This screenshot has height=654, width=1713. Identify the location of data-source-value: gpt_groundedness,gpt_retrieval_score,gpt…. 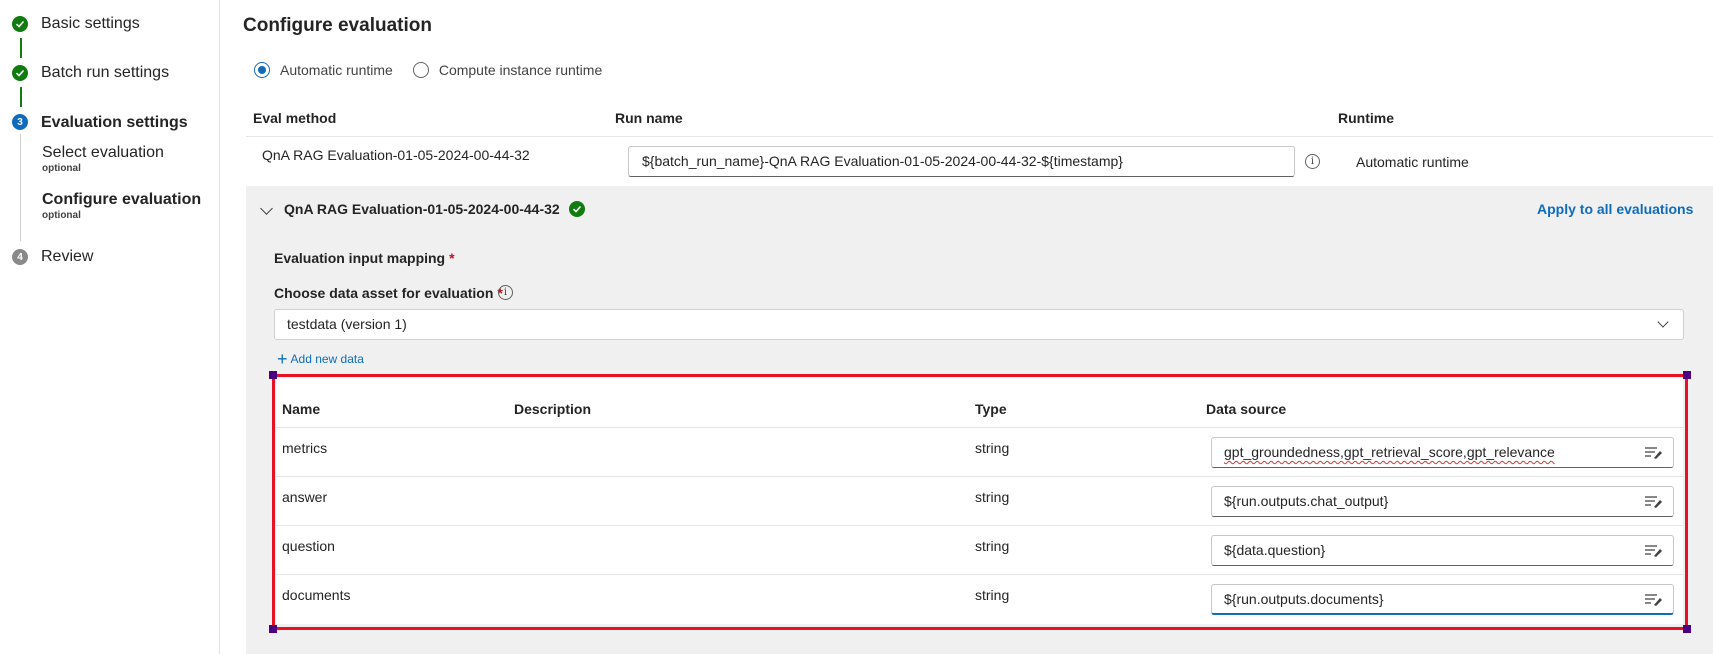
(1389, 452).